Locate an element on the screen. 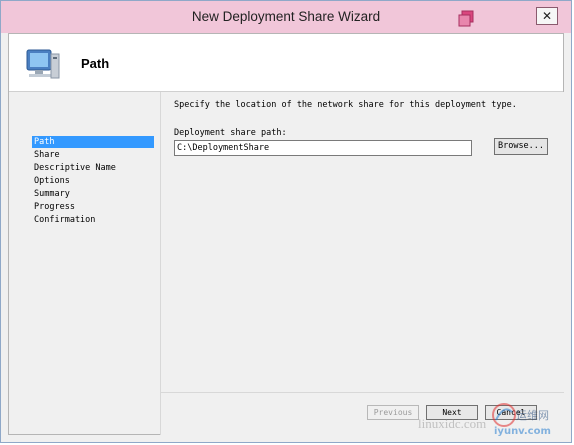 The width and height of the screenshot is (574, 445). nav-item-share: Share is located at coordinates (93, 155).